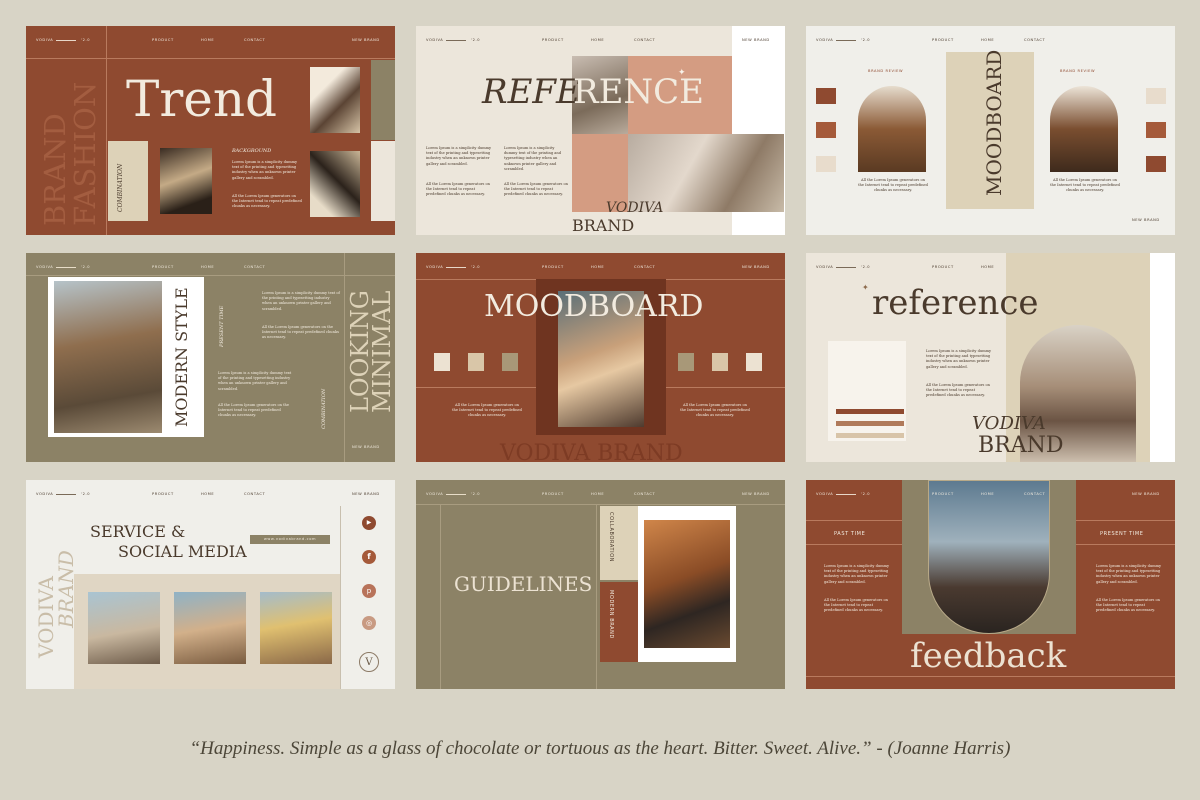  Describe the element at coordinates (369, 591) in the screenshot. I see `pinterest-icon: p` at that location.